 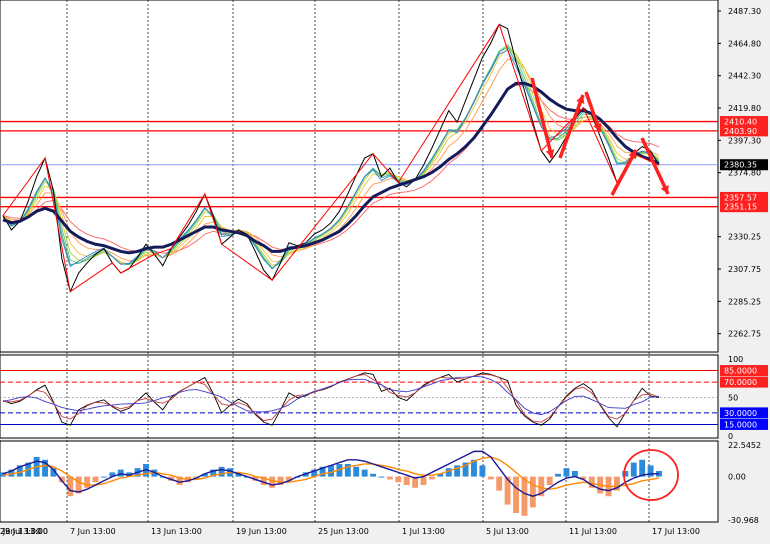 What do you see at coordinates (24, 531) in the screenshot?
I see `time-tick-label: 29 Jul 13:00` at bounding box center [24, 531].